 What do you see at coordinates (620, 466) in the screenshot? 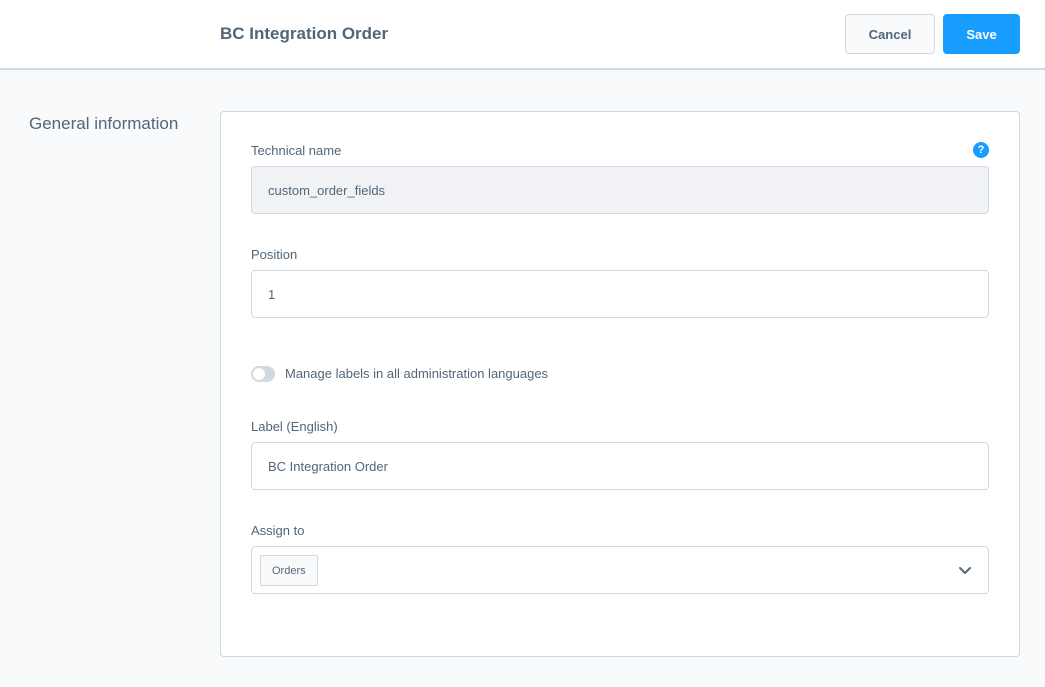
I see `label-english-input: BC Integration Order` at bounding box center [620, 466].